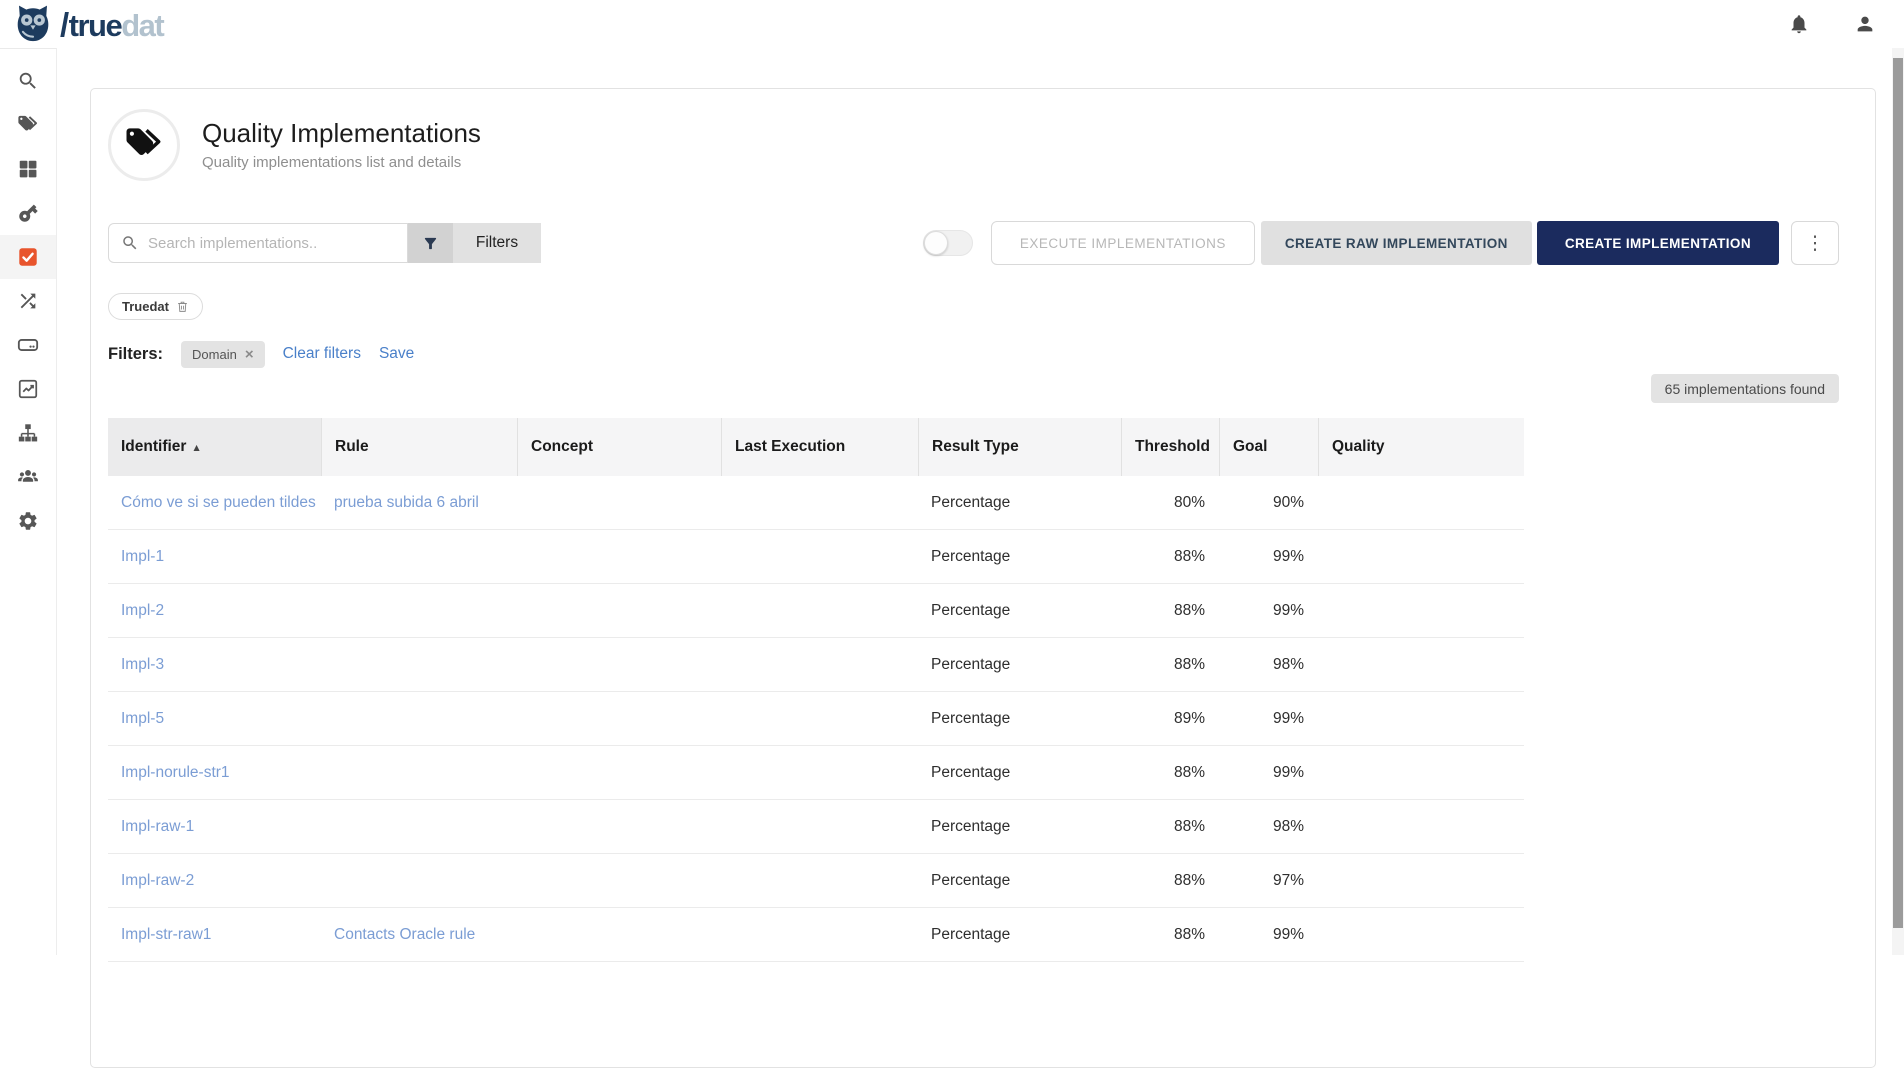 The height and width of the screenshot is (1068, 1904). I want to click on sidebar-item-users, so click(28, 477).